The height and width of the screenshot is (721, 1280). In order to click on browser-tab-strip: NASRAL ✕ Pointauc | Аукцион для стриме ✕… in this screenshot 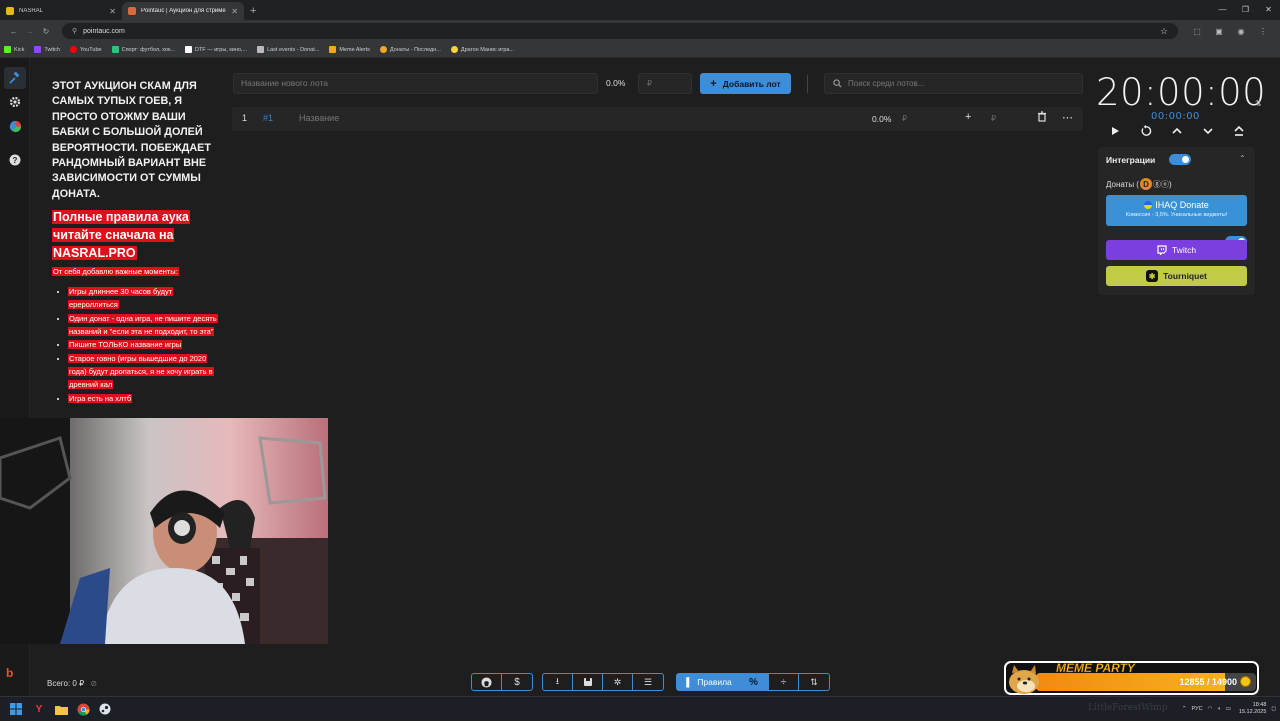, I will do `click(640, 10)`.